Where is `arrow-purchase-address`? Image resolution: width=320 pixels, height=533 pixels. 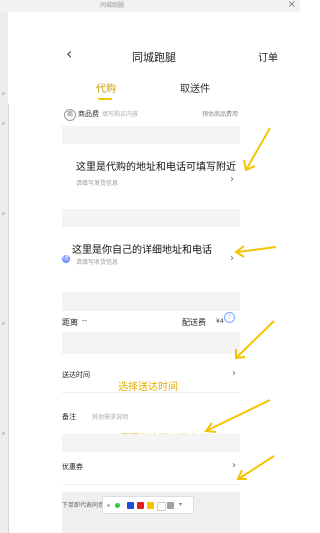 arrow-purchase-address is located at coordinates (258, 149).